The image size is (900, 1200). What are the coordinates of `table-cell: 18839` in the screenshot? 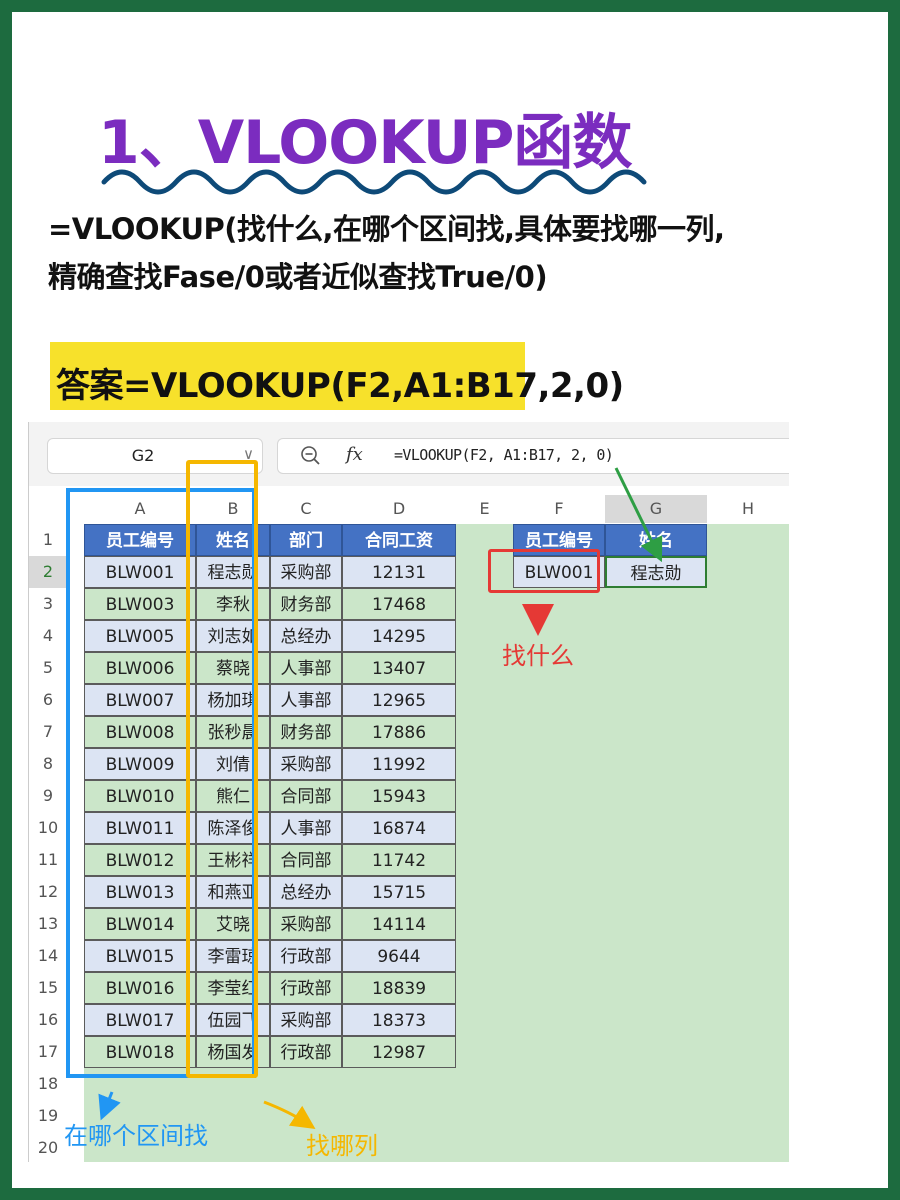 It's located at (399, 988).